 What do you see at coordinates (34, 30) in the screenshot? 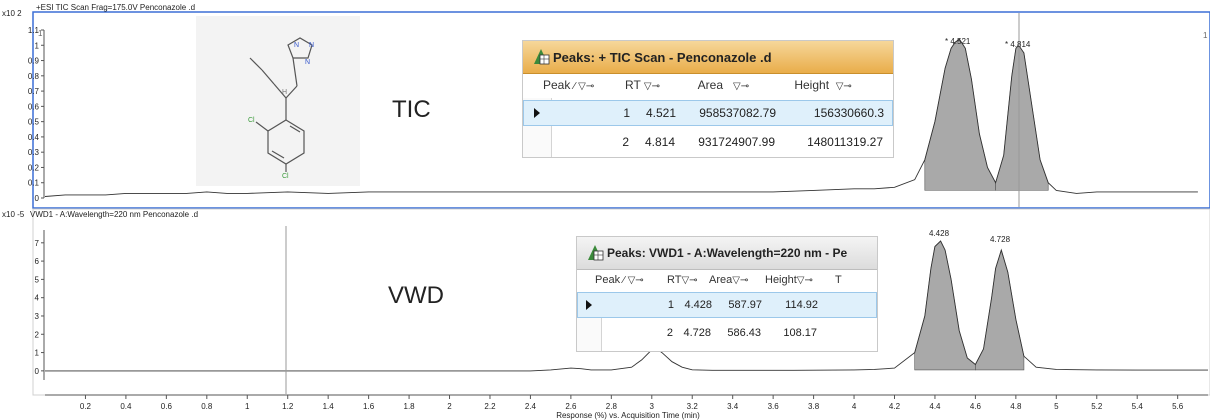
I see `tic-ytick-label-11: 1.1` at bounding box center [34, 30].